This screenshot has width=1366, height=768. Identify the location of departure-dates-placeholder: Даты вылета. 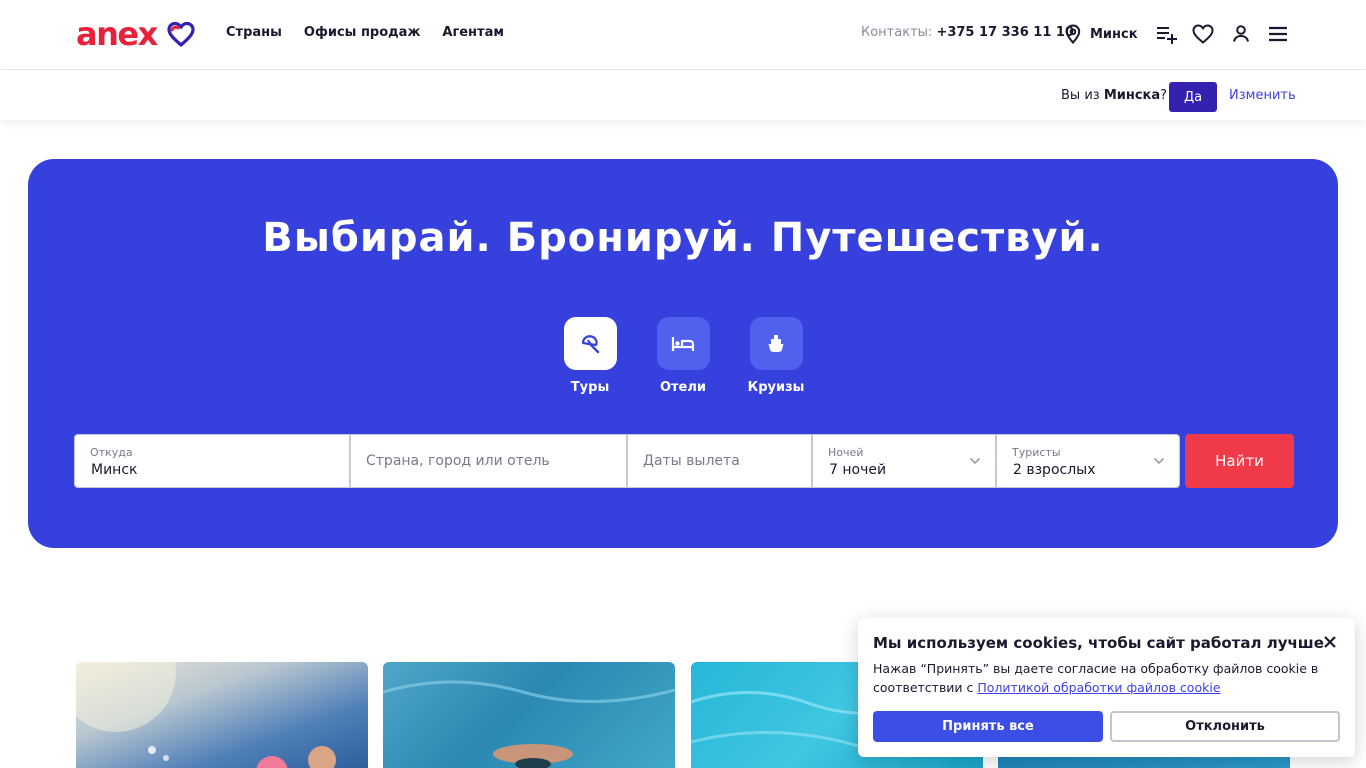
(691, 461).